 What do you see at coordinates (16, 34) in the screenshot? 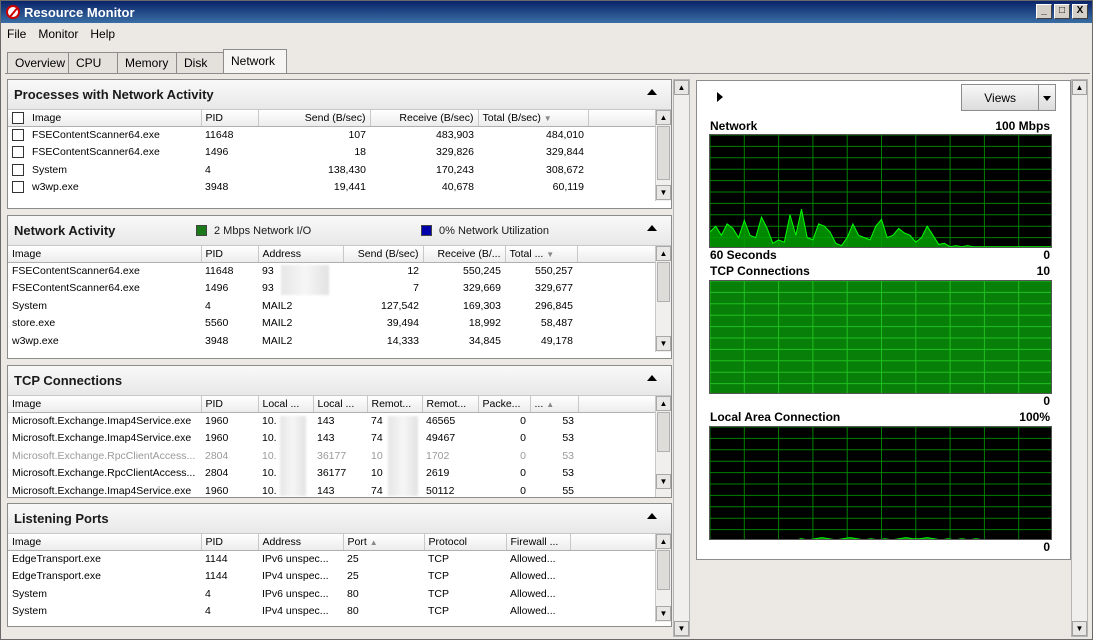
I see `menu-file: File` at bounding box center [16, 34].